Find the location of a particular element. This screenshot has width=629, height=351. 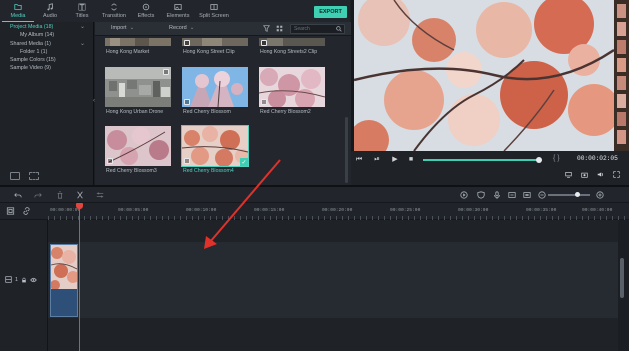

track-header: 1 is located at coordinates (24, 285).